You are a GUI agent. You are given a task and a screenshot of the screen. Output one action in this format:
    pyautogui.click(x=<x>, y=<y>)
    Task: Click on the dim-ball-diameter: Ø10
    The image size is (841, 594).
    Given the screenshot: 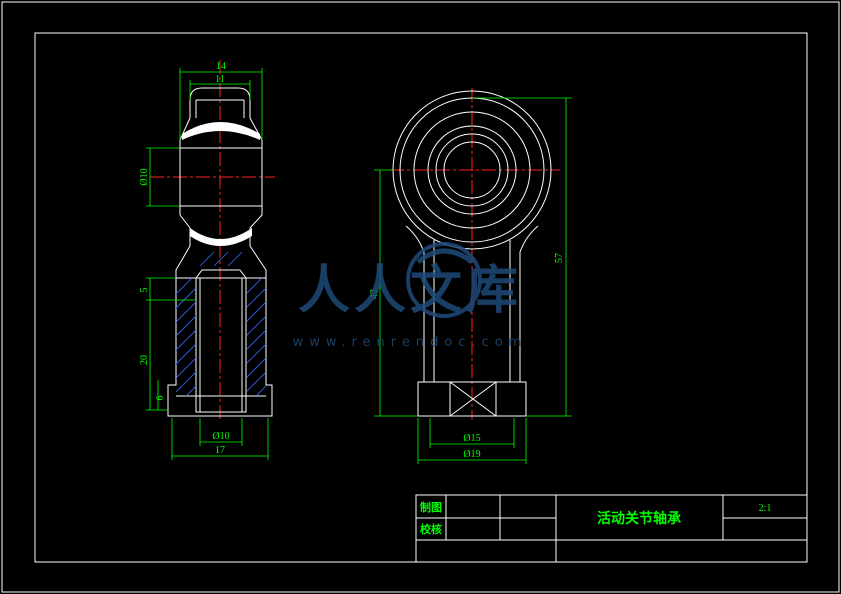 What is the action you would take?
    pyautogui.click(x=144, y=176)
    